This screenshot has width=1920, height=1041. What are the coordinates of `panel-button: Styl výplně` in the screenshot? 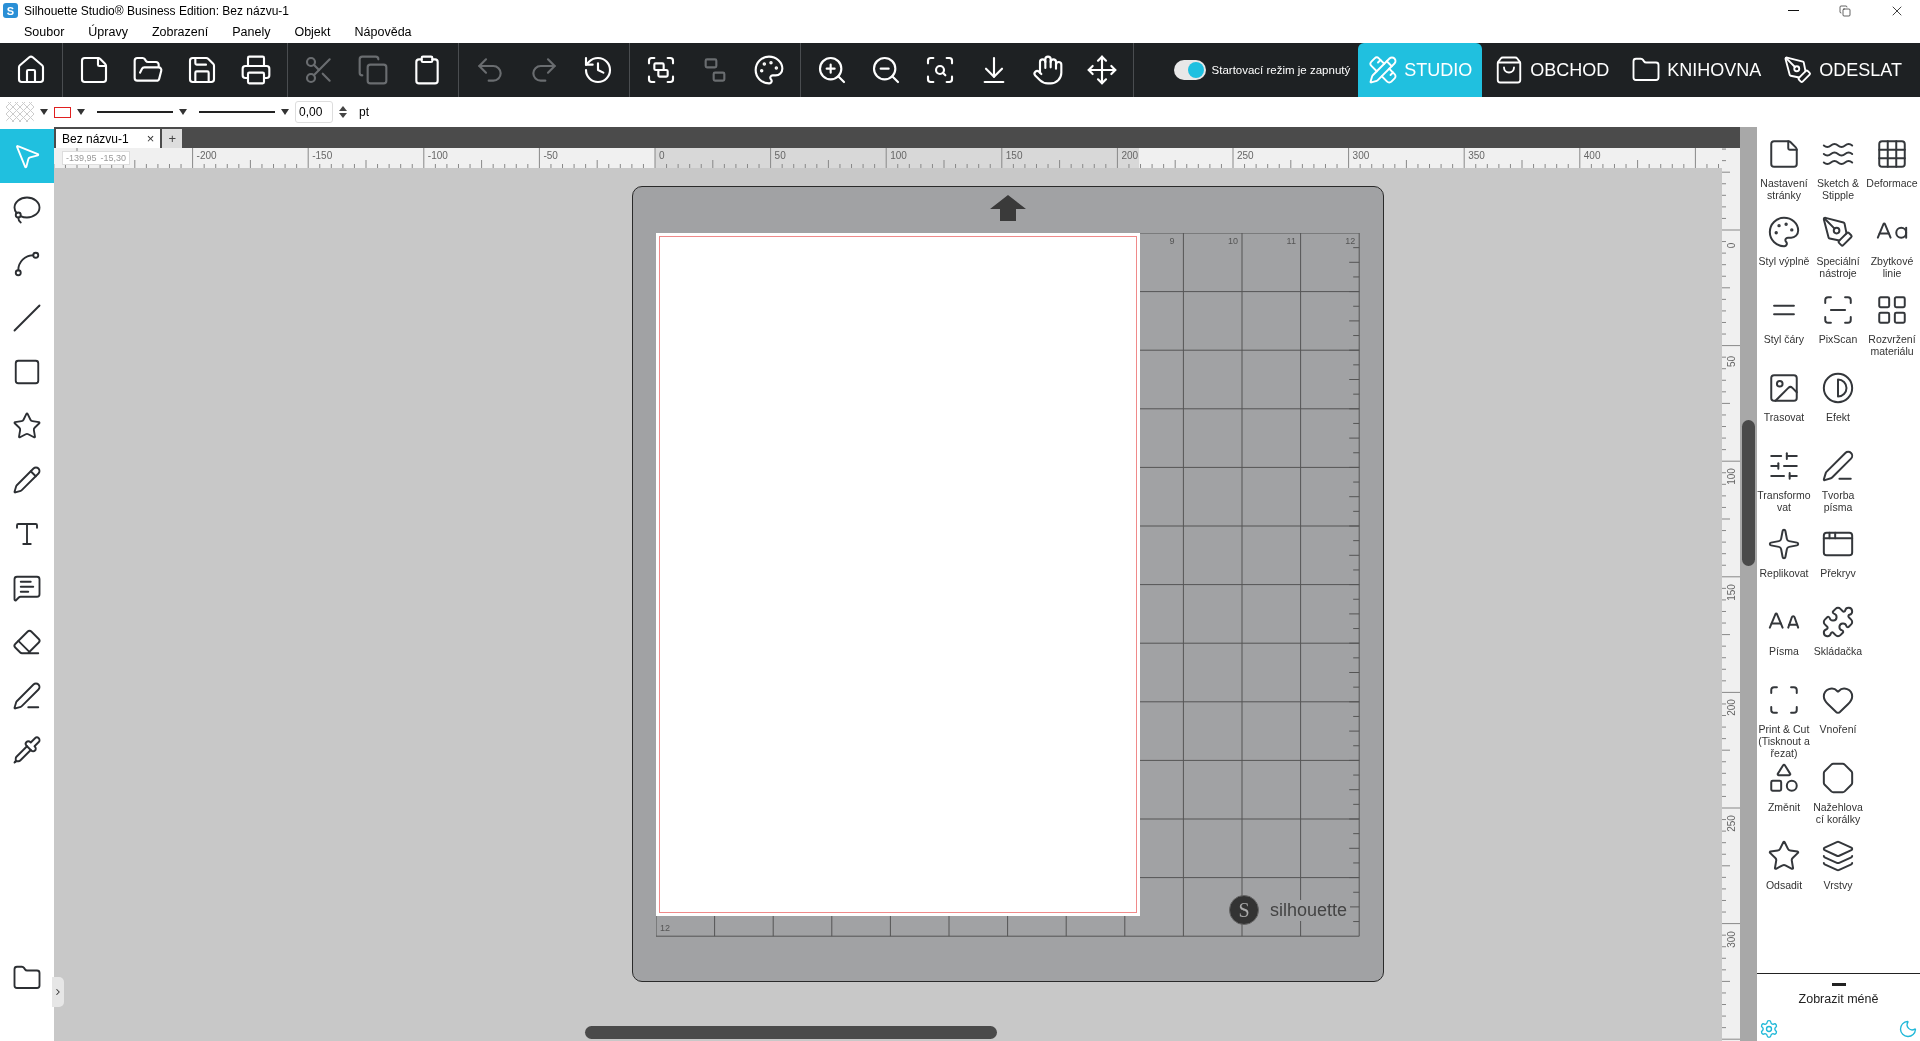 It's located at (1784, 252).